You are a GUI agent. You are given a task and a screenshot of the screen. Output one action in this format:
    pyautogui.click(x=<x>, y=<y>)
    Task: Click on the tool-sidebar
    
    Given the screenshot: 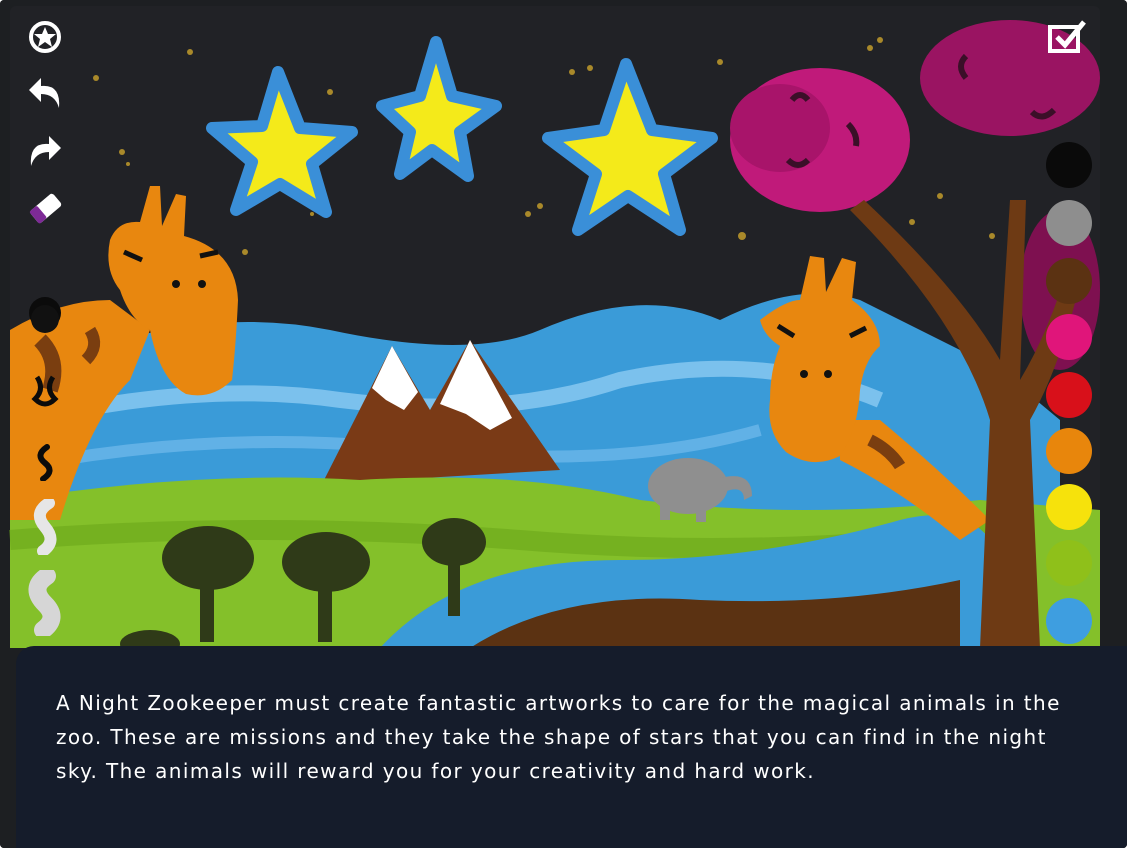 What is the action you would take?
    pyautogui.click(x=47, y=334)
    